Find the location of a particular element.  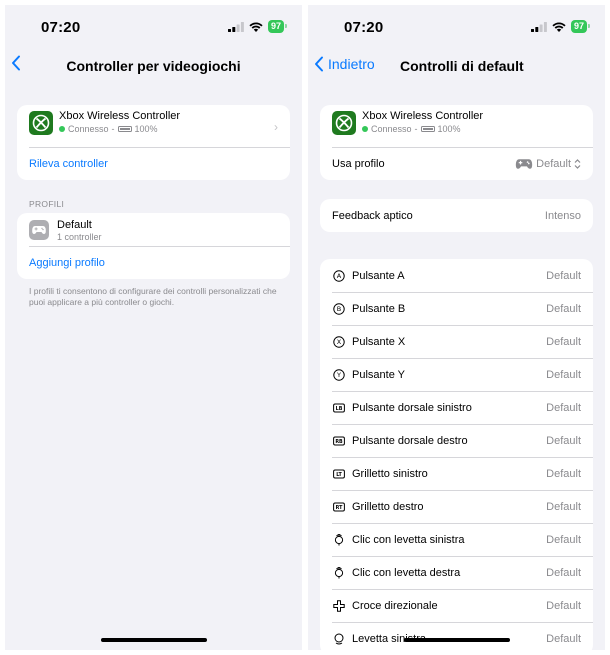

button-mapping-row: RB Pulsante dorsale destro Default is located at coordinates (456, 440).